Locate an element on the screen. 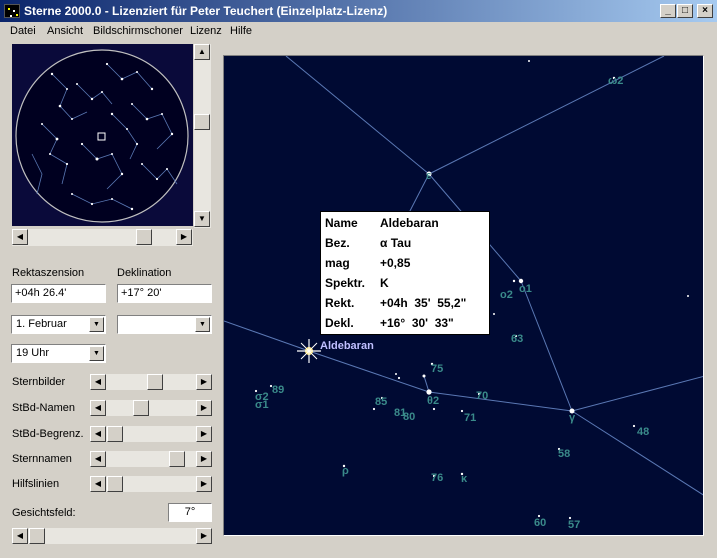 Image resolution: width=717 pixels, height=558 pixels. scroll-down-arrow-icon: ▼ is located at coordinates (202, 219).